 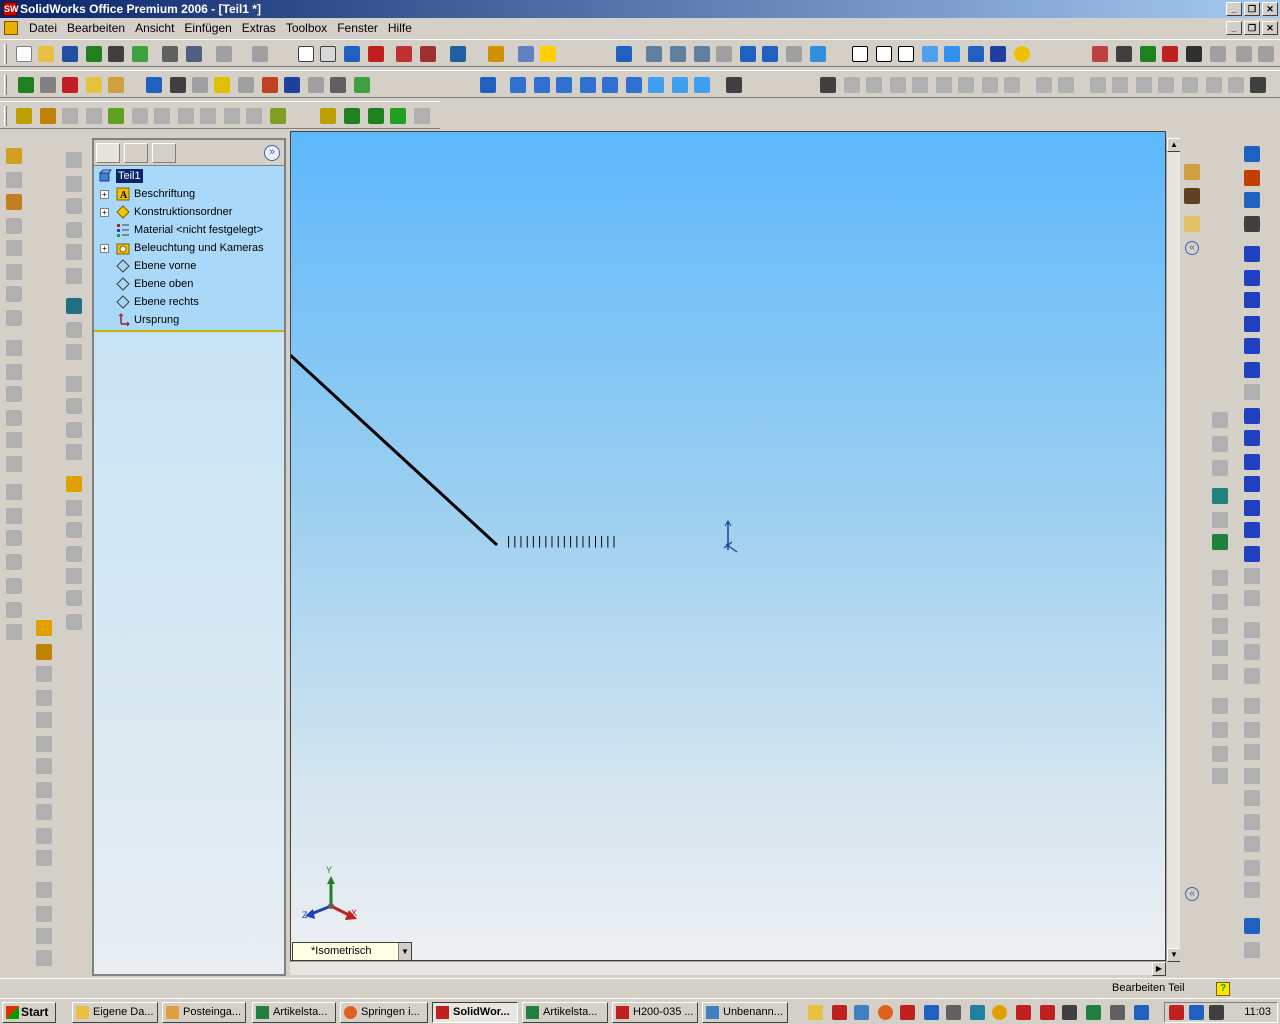 I want to click on quicklaunch-solidworks-icon, so click(x=839, y=1012).